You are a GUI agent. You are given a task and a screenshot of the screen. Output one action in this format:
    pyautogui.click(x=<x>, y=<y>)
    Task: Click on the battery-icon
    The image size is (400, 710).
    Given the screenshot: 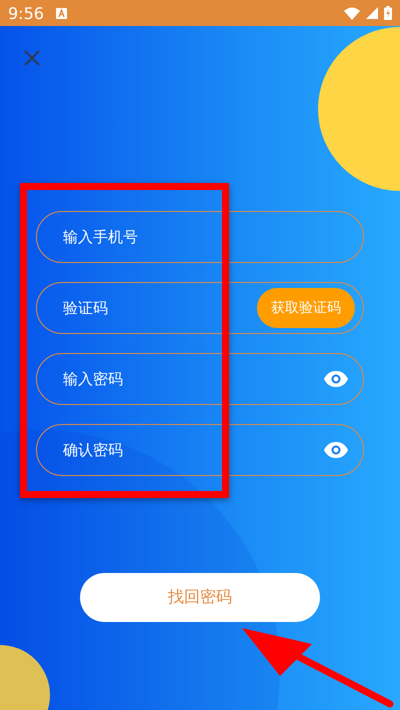 What is the action you would take?
    pyautogui.click(x=388, y=13)
    